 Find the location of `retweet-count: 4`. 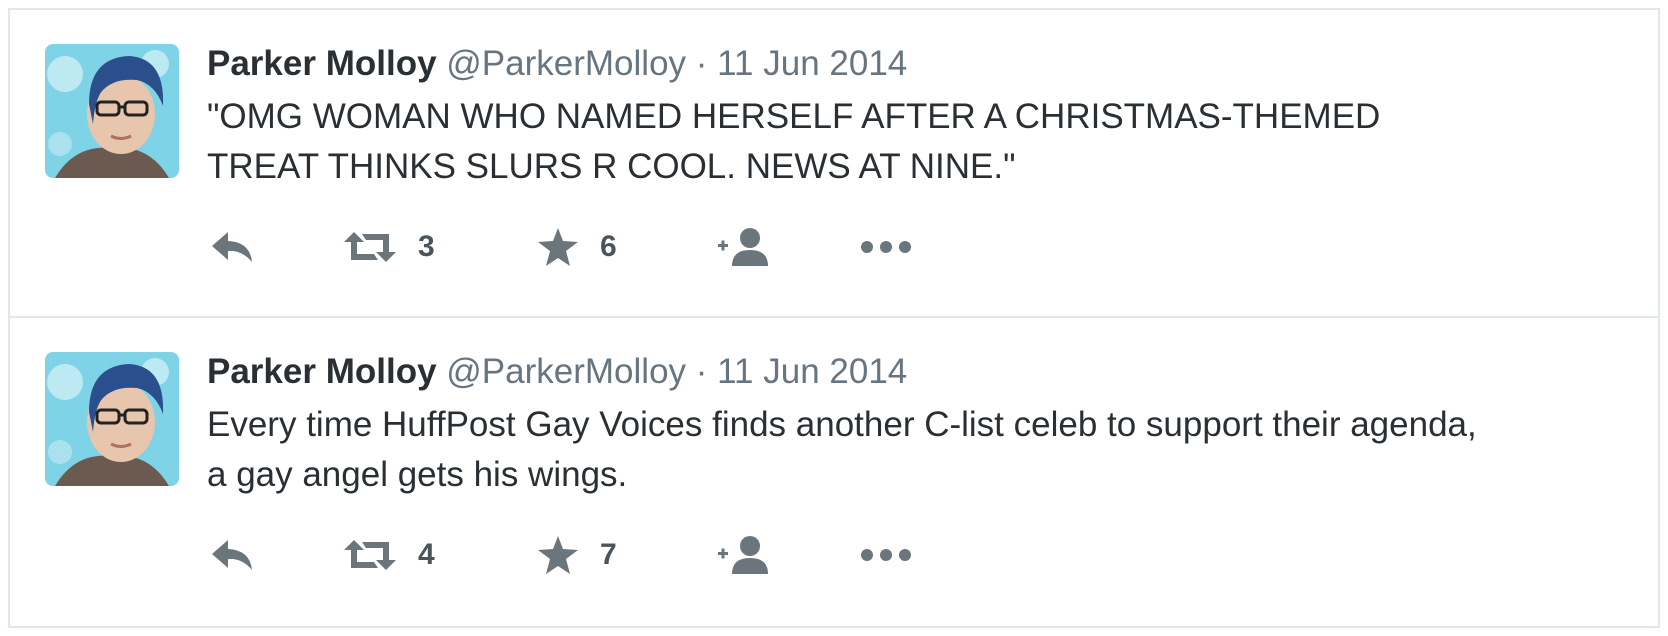

retweet-count: 4 is located at coordinates (426, 554).